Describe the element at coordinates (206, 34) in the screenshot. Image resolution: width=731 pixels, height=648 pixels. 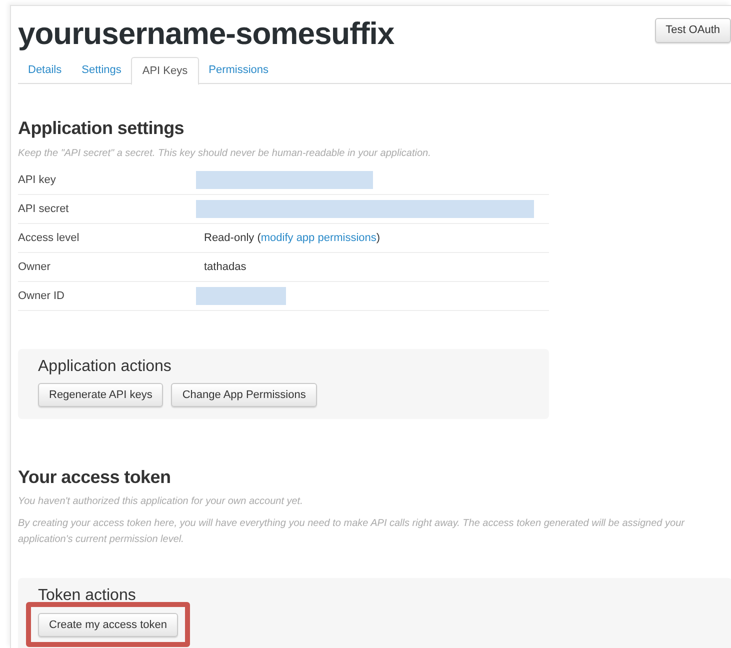
I see `page-title: yourusername-somesuffix` at that location.